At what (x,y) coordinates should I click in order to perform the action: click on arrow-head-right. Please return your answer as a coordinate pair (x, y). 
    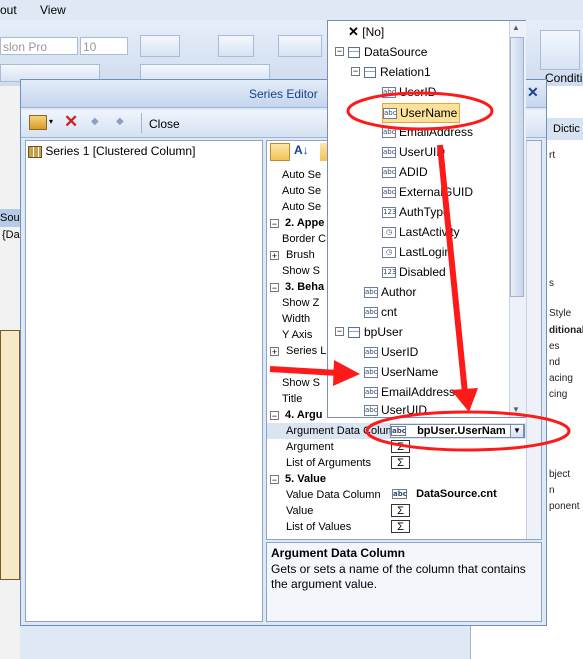
    Looking at the image, I should click on (346, 373).